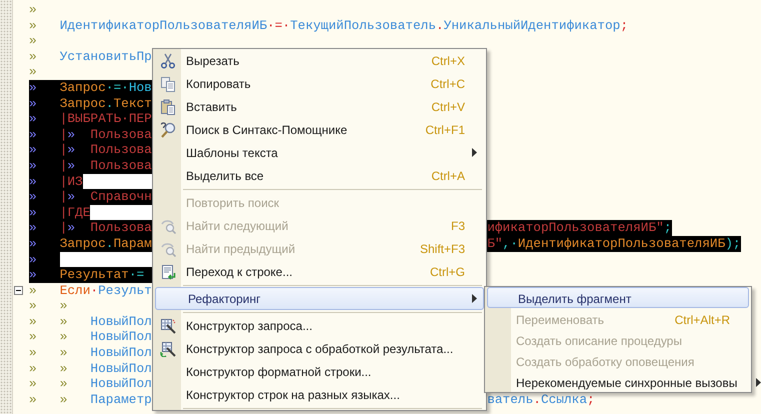  I want to click on shortcut-label: Ctrl+Alt+R, so click(702, 319).